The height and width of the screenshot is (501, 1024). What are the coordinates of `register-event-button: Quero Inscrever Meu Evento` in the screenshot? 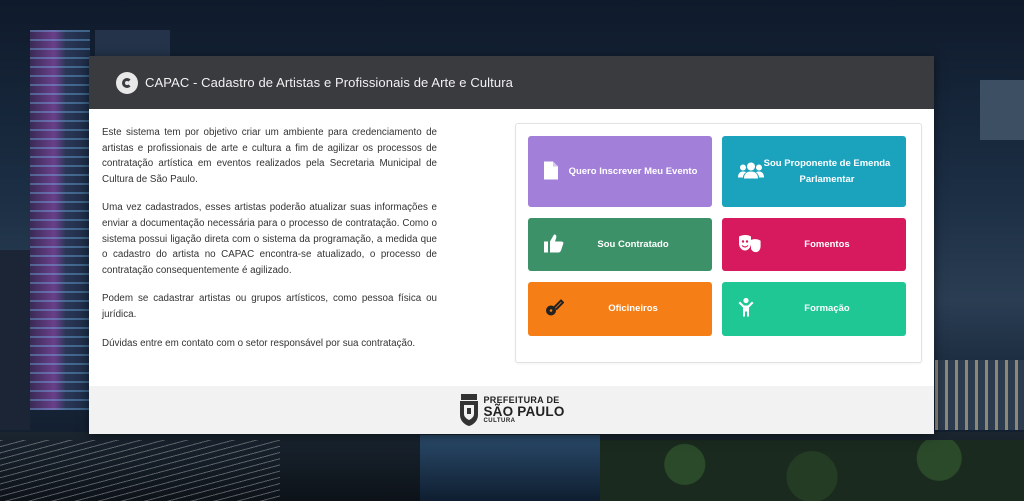 It's located at (620, 171).